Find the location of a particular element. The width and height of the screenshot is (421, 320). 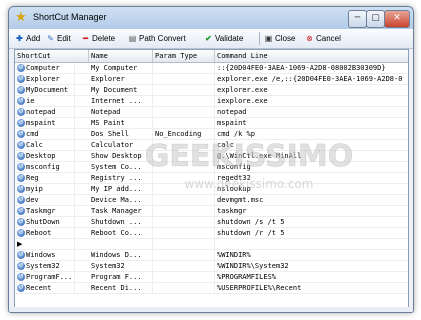

cell-command-line: %PROGRAMFILES% is located at coordinates (311, 277).